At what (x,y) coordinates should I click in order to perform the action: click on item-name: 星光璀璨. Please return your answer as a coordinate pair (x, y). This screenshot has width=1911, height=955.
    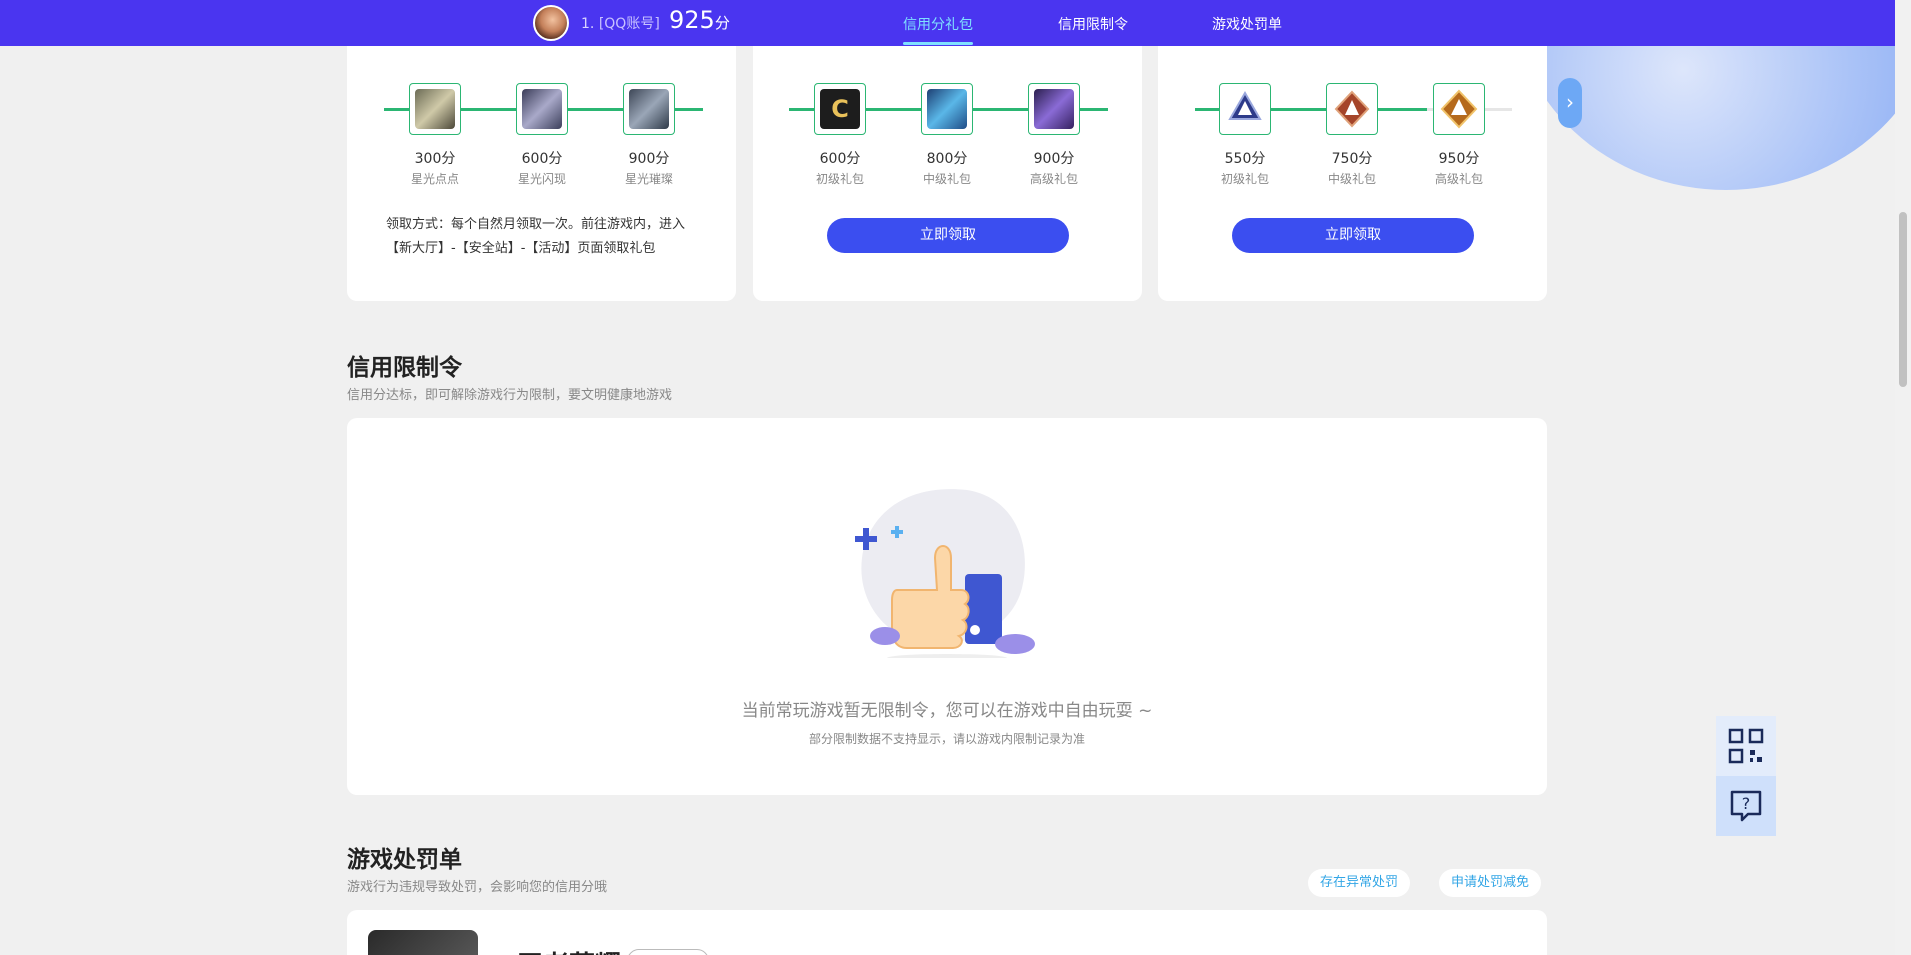
    Looking at the image, I should click on (648, 179).